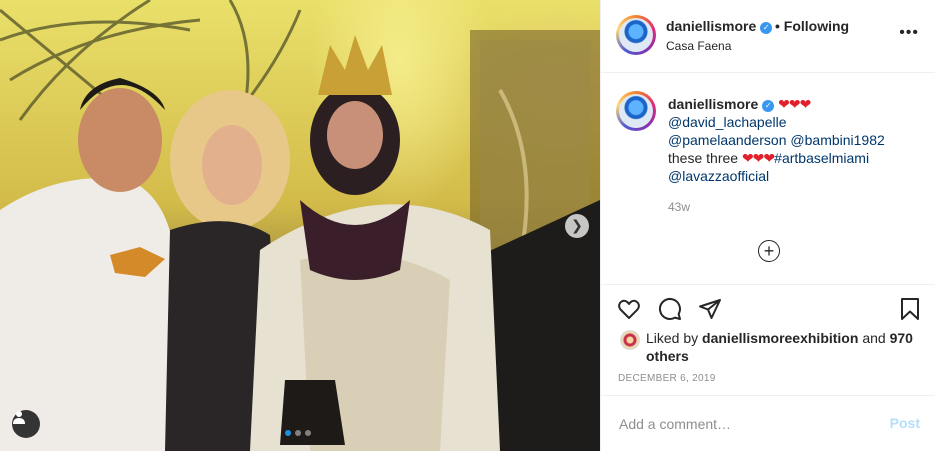 The height and width of the screenshot is (452, 935). I want to click on author-avatar, so click(636, 35).